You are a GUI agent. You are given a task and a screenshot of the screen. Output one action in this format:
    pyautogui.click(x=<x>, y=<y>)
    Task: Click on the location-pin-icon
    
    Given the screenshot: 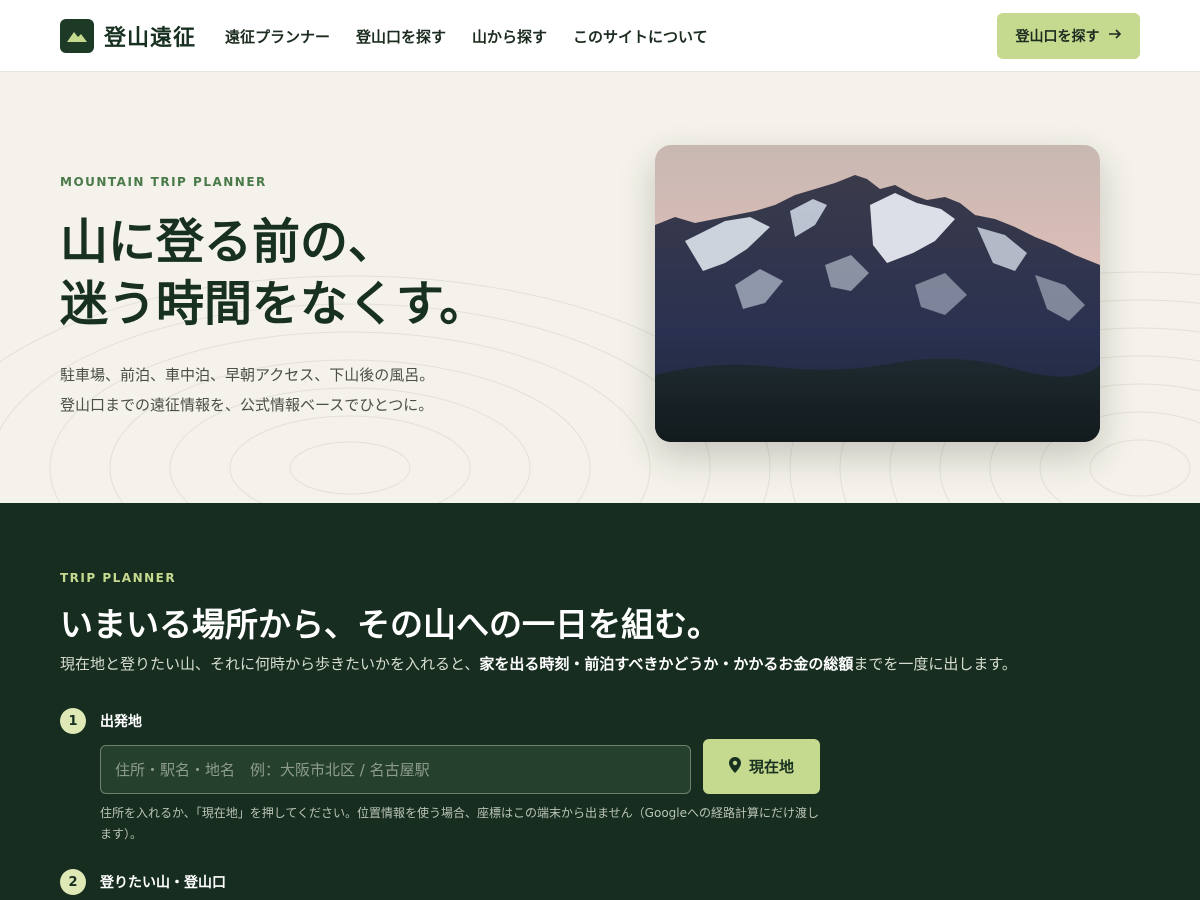 What is the action you would take?
    pyautogui.click(x=734, y=766)
    